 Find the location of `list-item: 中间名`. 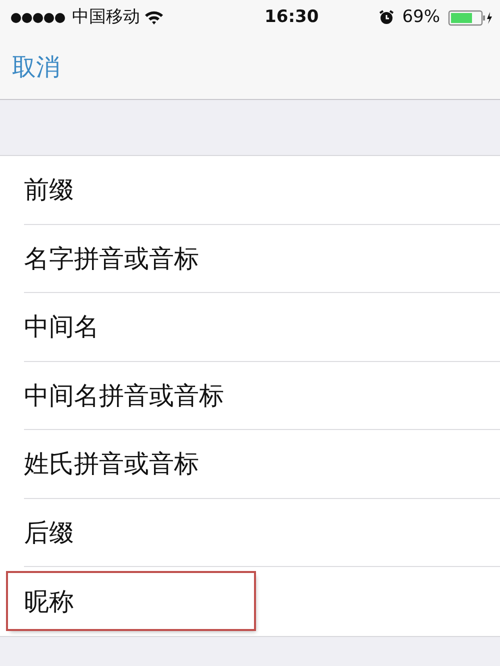

list-item: 中间名 is located at coordinates (262, 327).